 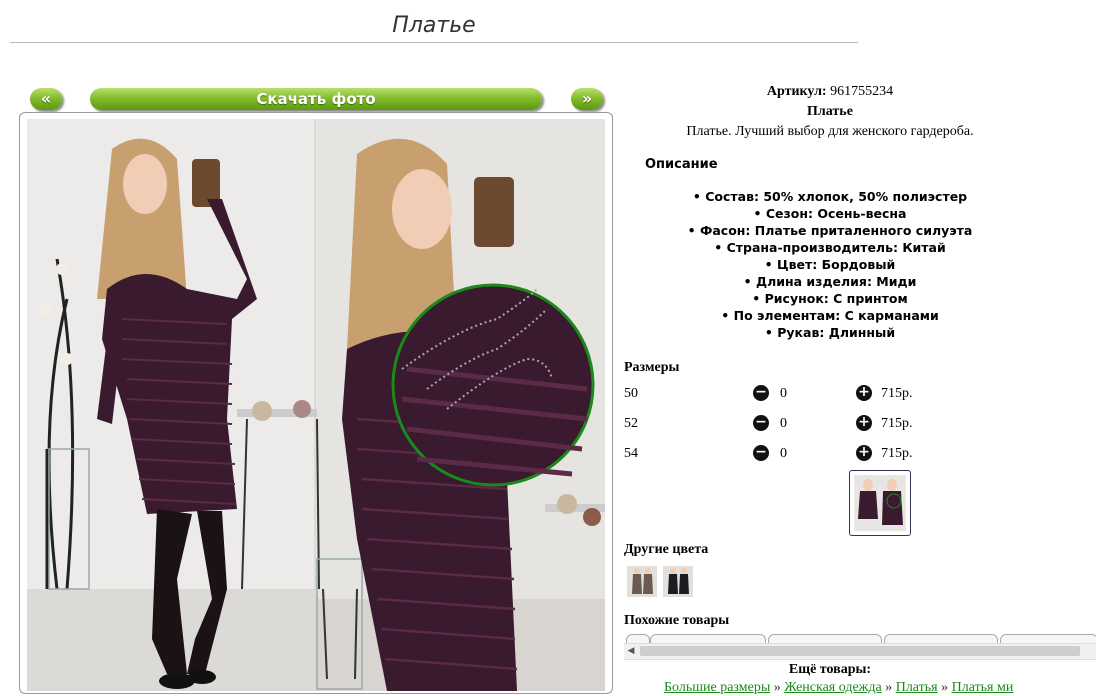 I want to click on article-label: Артикул:, so click(x=796, y=91).